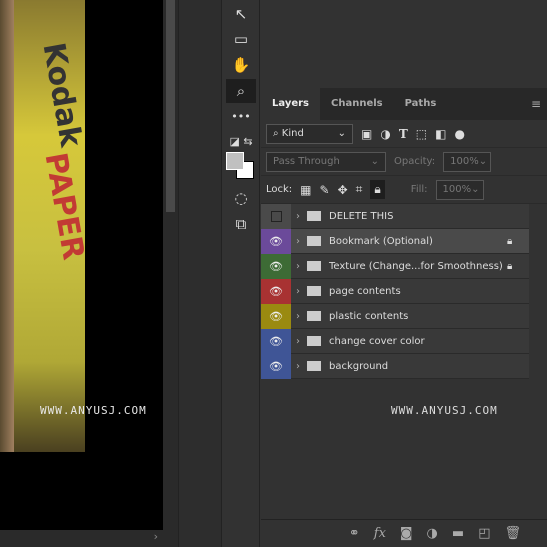  I want to click on tab-paths: Paths, so click(421, 104).